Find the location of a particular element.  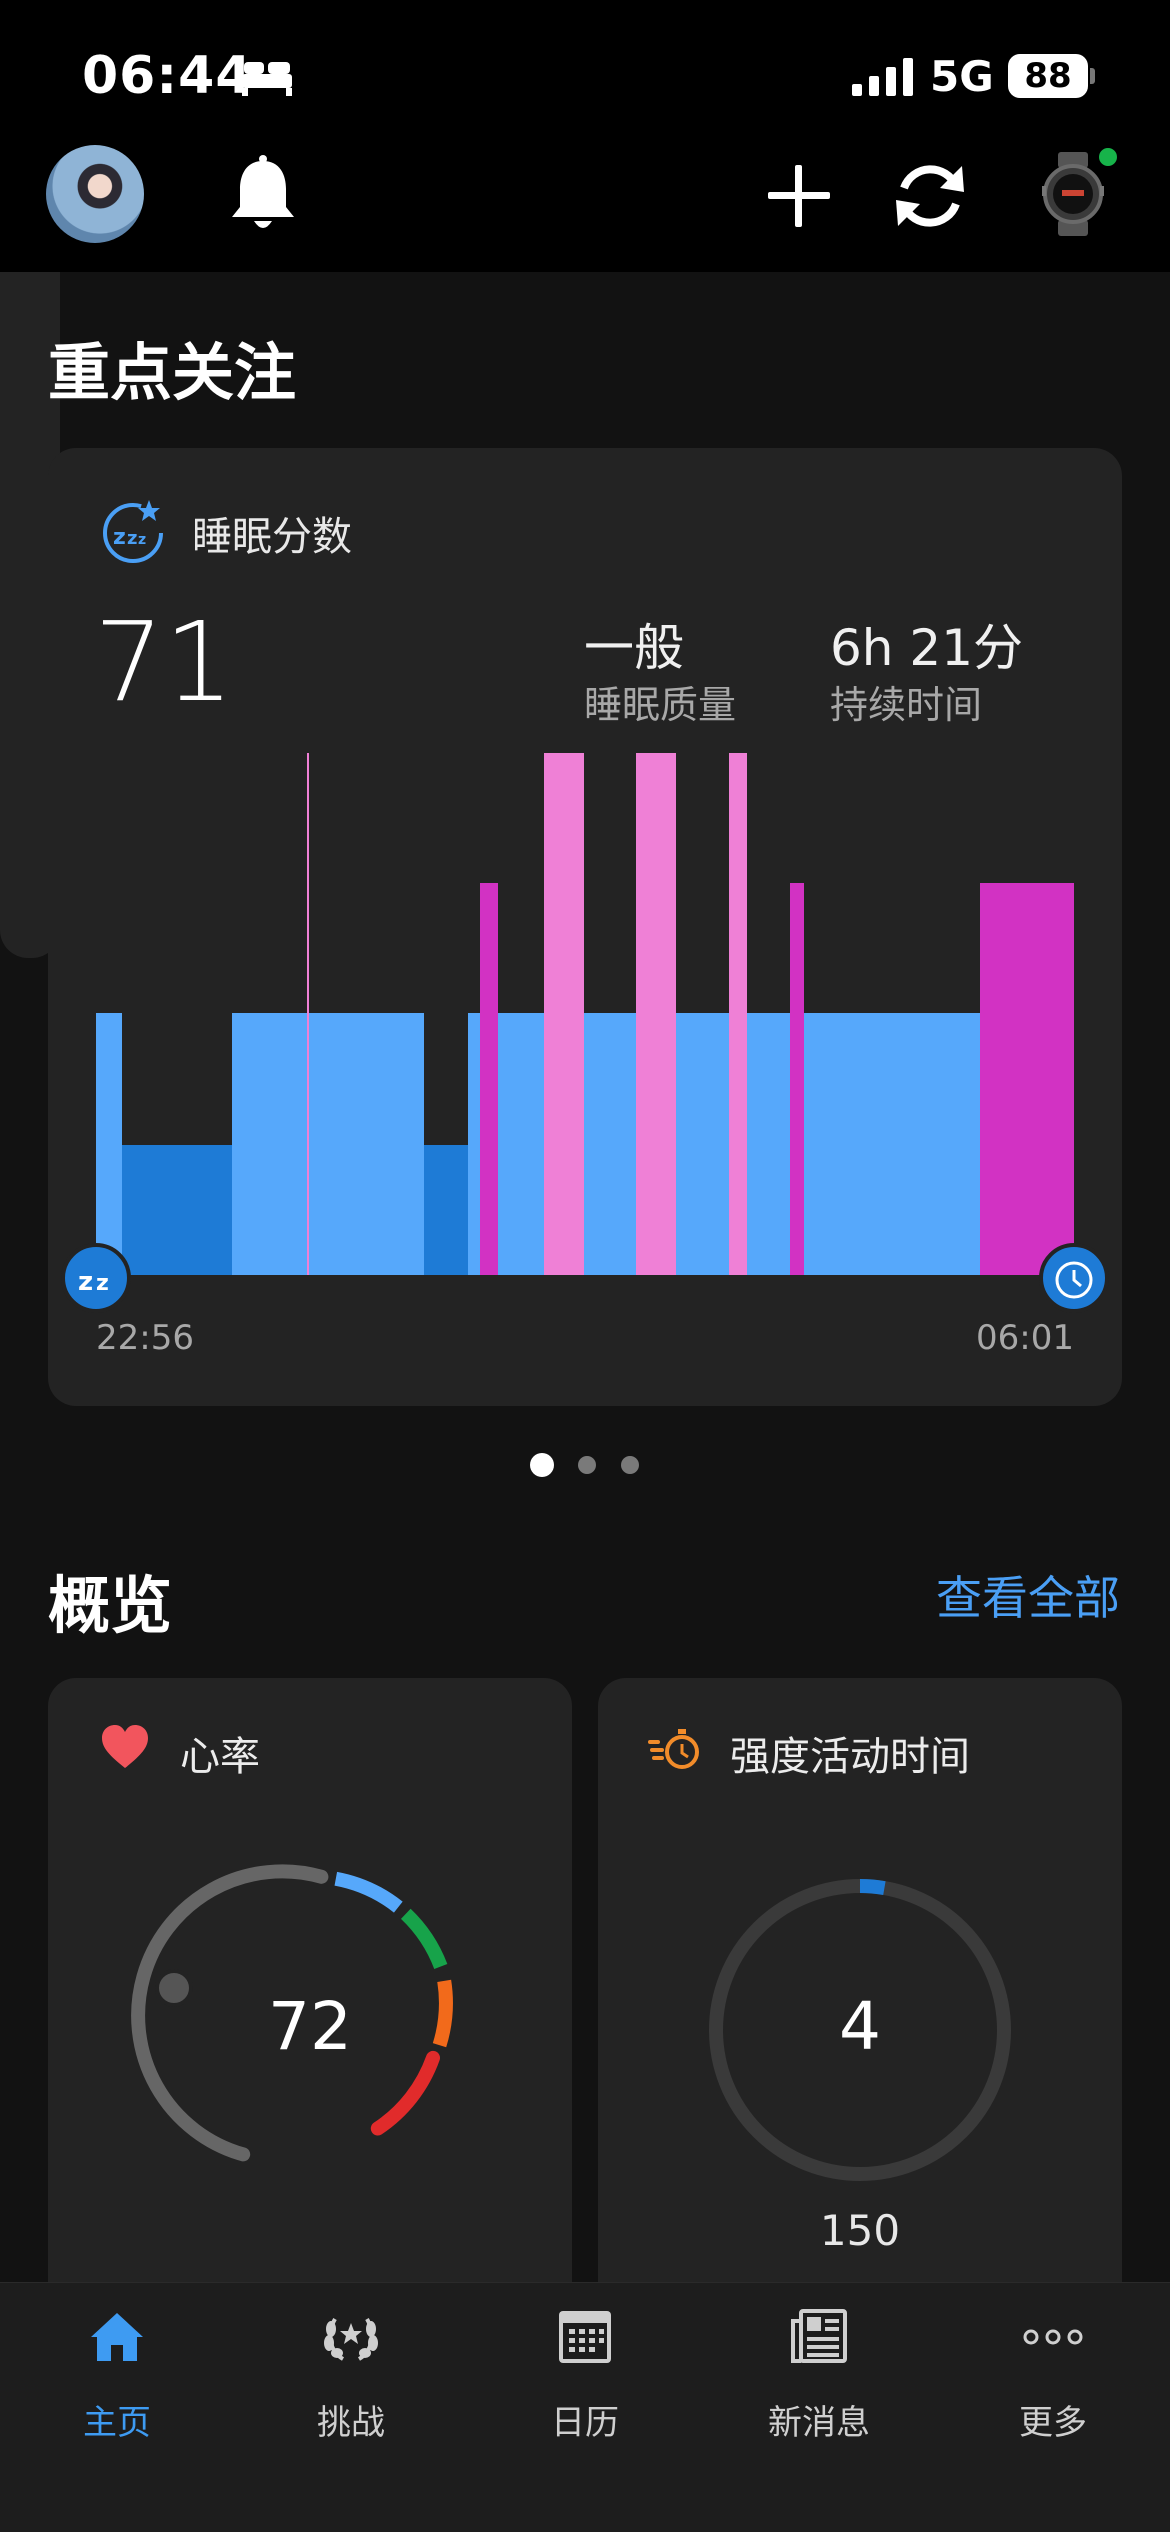

device-connected-dot is located at coordinates (1108, 157).